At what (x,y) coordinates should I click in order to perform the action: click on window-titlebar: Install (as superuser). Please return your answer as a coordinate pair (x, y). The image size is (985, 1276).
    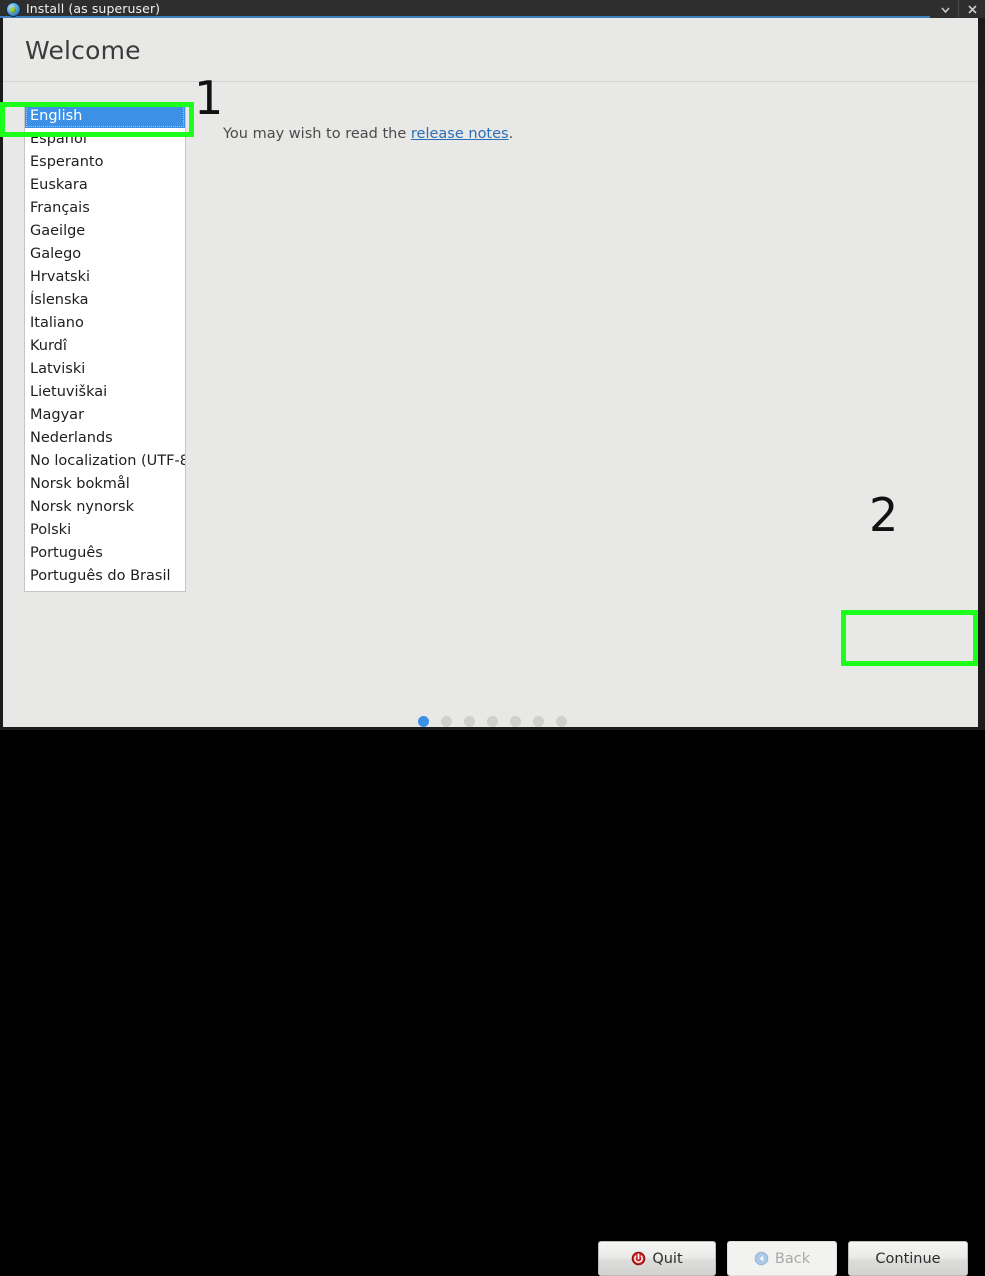
    Looking at the image, I should click on (492, 9).